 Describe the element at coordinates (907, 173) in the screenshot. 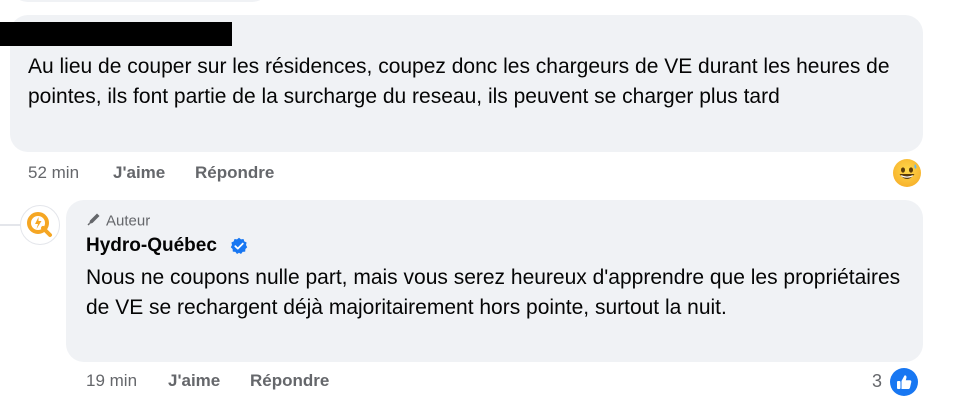

I see `grinning-sweat-emoji-icon` at that location.